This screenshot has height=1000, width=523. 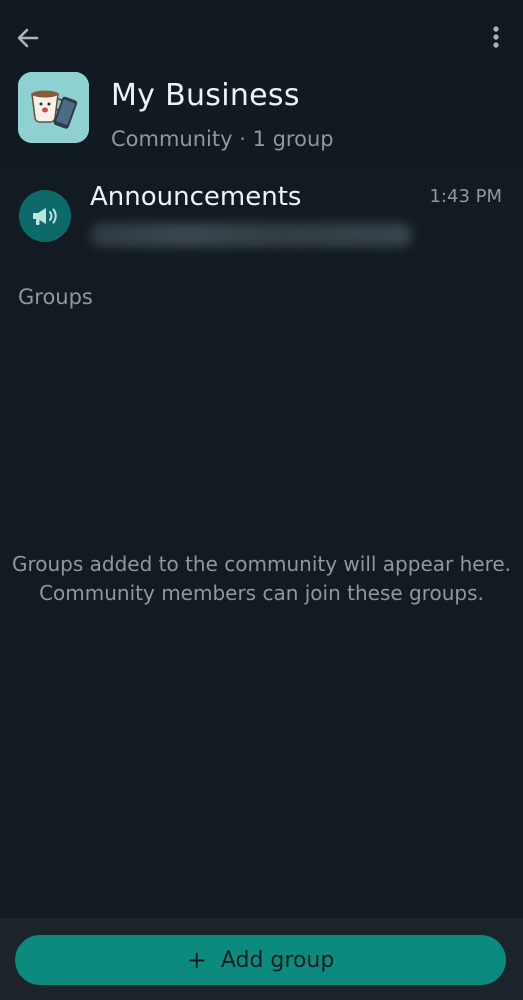 What do you see at coordinates (465, 196) in the screenshot?
I see `announcements-time: 1:43 PM` at bounding box center [465, 196].